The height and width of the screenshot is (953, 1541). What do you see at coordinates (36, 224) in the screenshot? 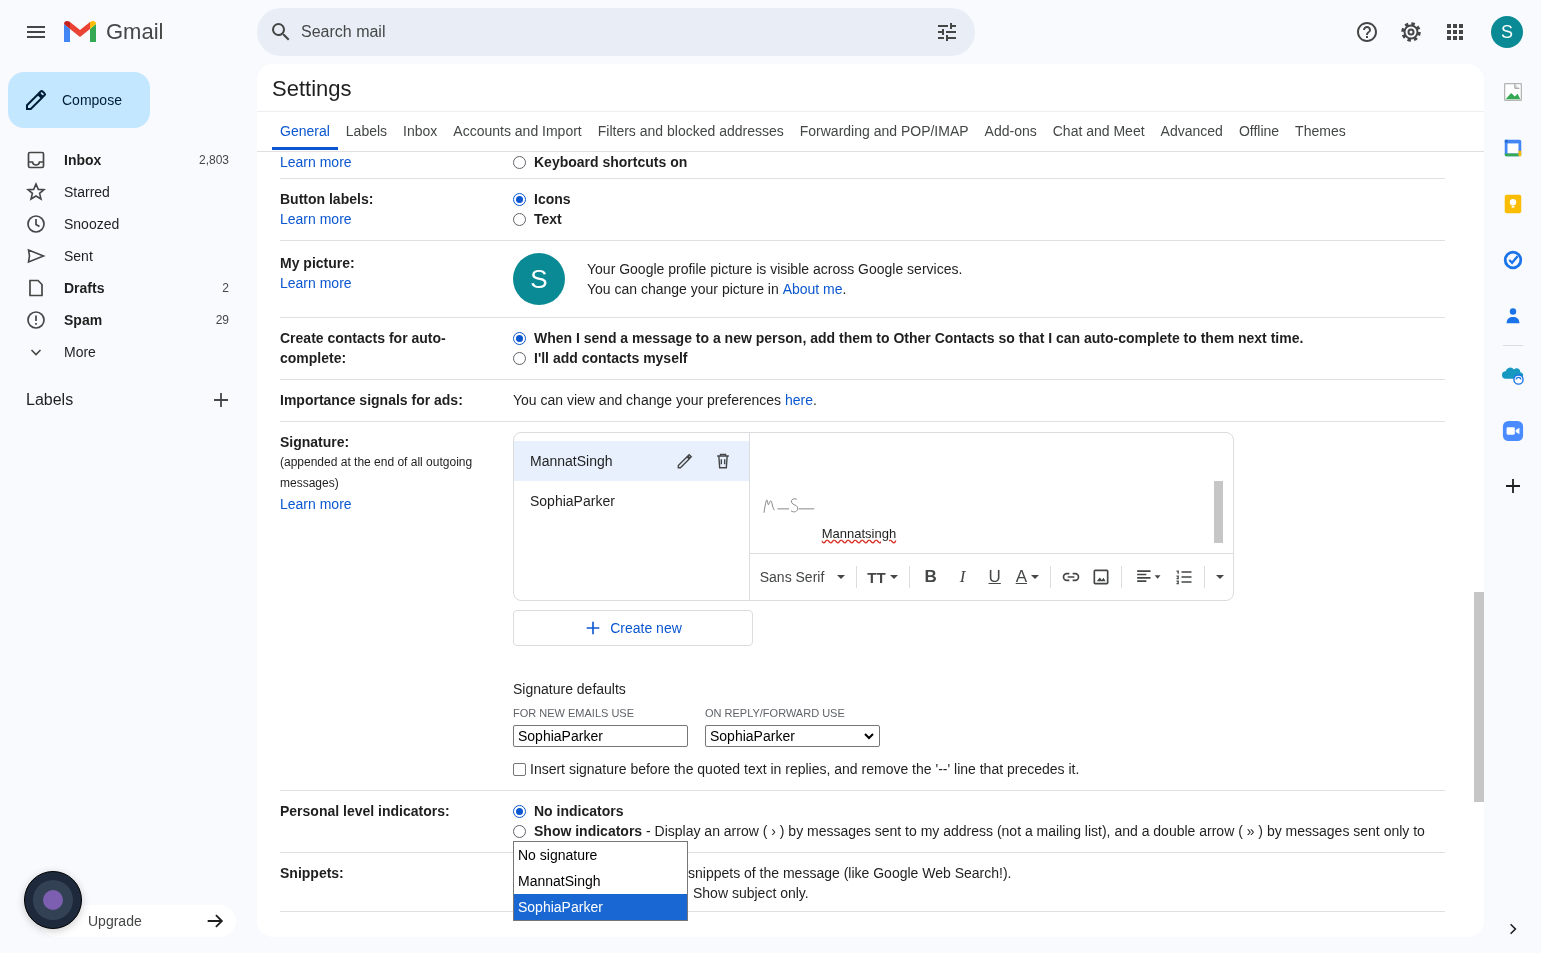
I see `clock-icon` at bounding box center [36, 224].